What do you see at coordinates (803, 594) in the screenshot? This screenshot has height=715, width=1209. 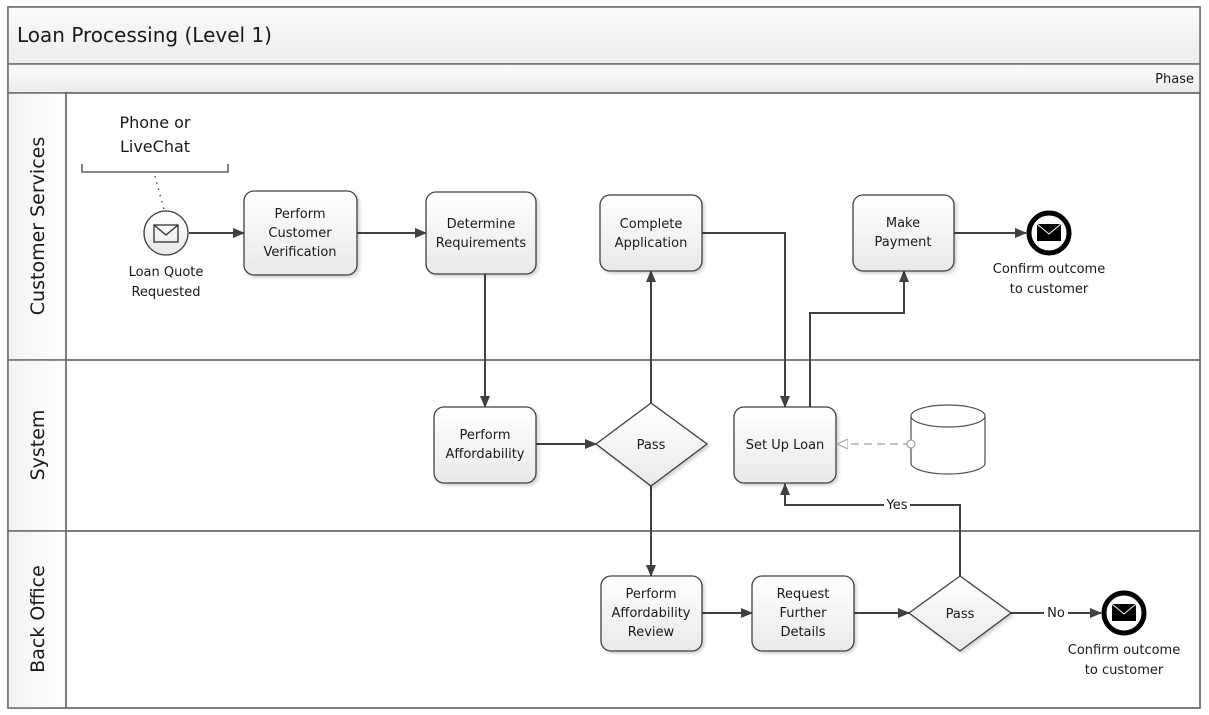 I see `task-label: Request` at bounding box center [803, 594].